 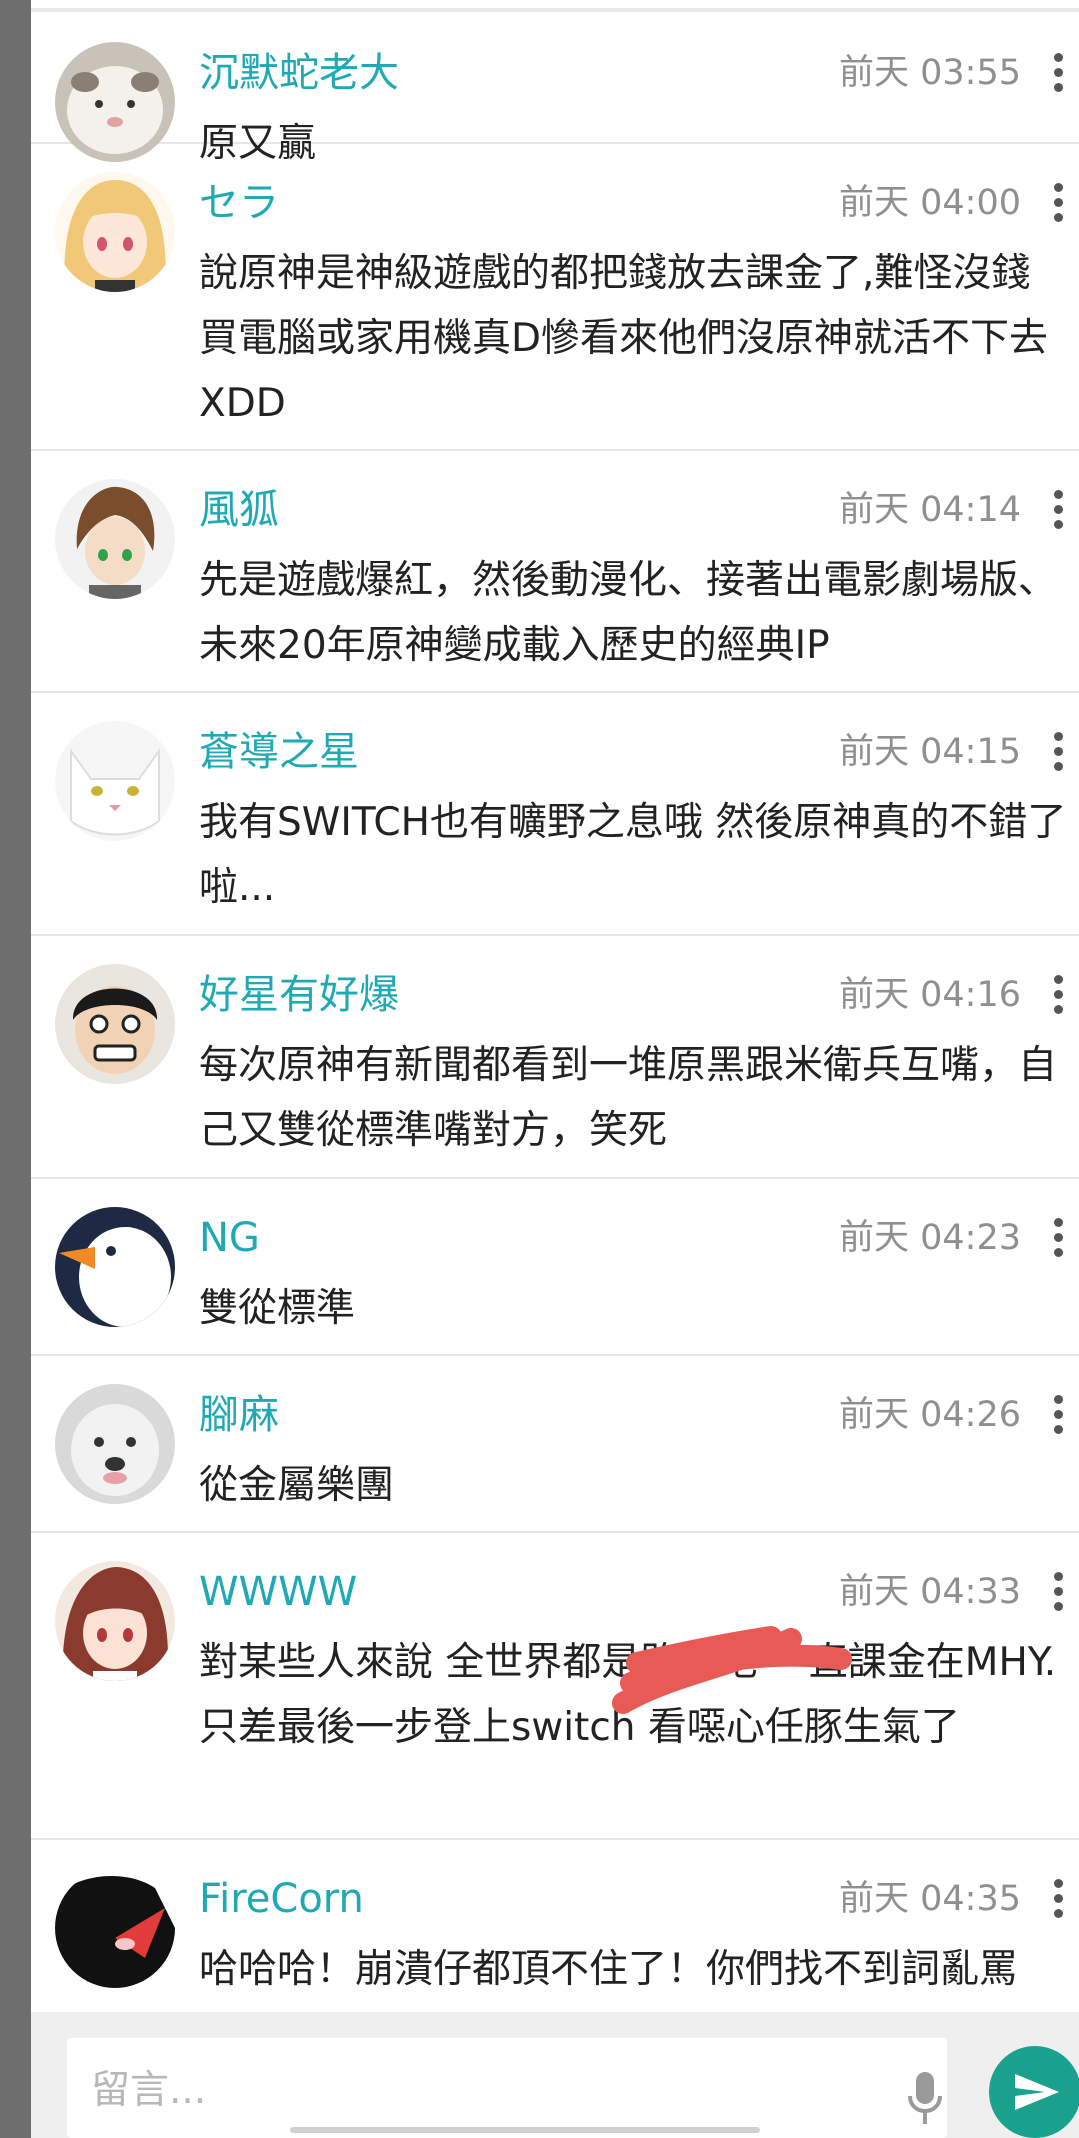 I want to click on comment-text: 先是遊戲爆紅，然後動漫化、接著出電影劇場版、未來20年原神變成載入歷史的經典IP, so click(x=628, y=613).